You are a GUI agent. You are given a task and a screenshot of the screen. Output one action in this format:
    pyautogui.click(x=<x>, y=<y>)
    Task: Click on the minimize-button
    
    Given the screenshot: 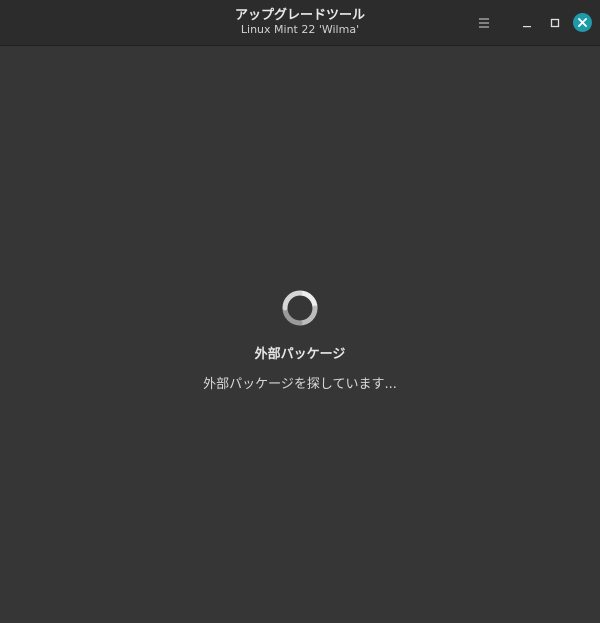 What is the action you would take?
    pyautogui.click(x=527, y=23)
    